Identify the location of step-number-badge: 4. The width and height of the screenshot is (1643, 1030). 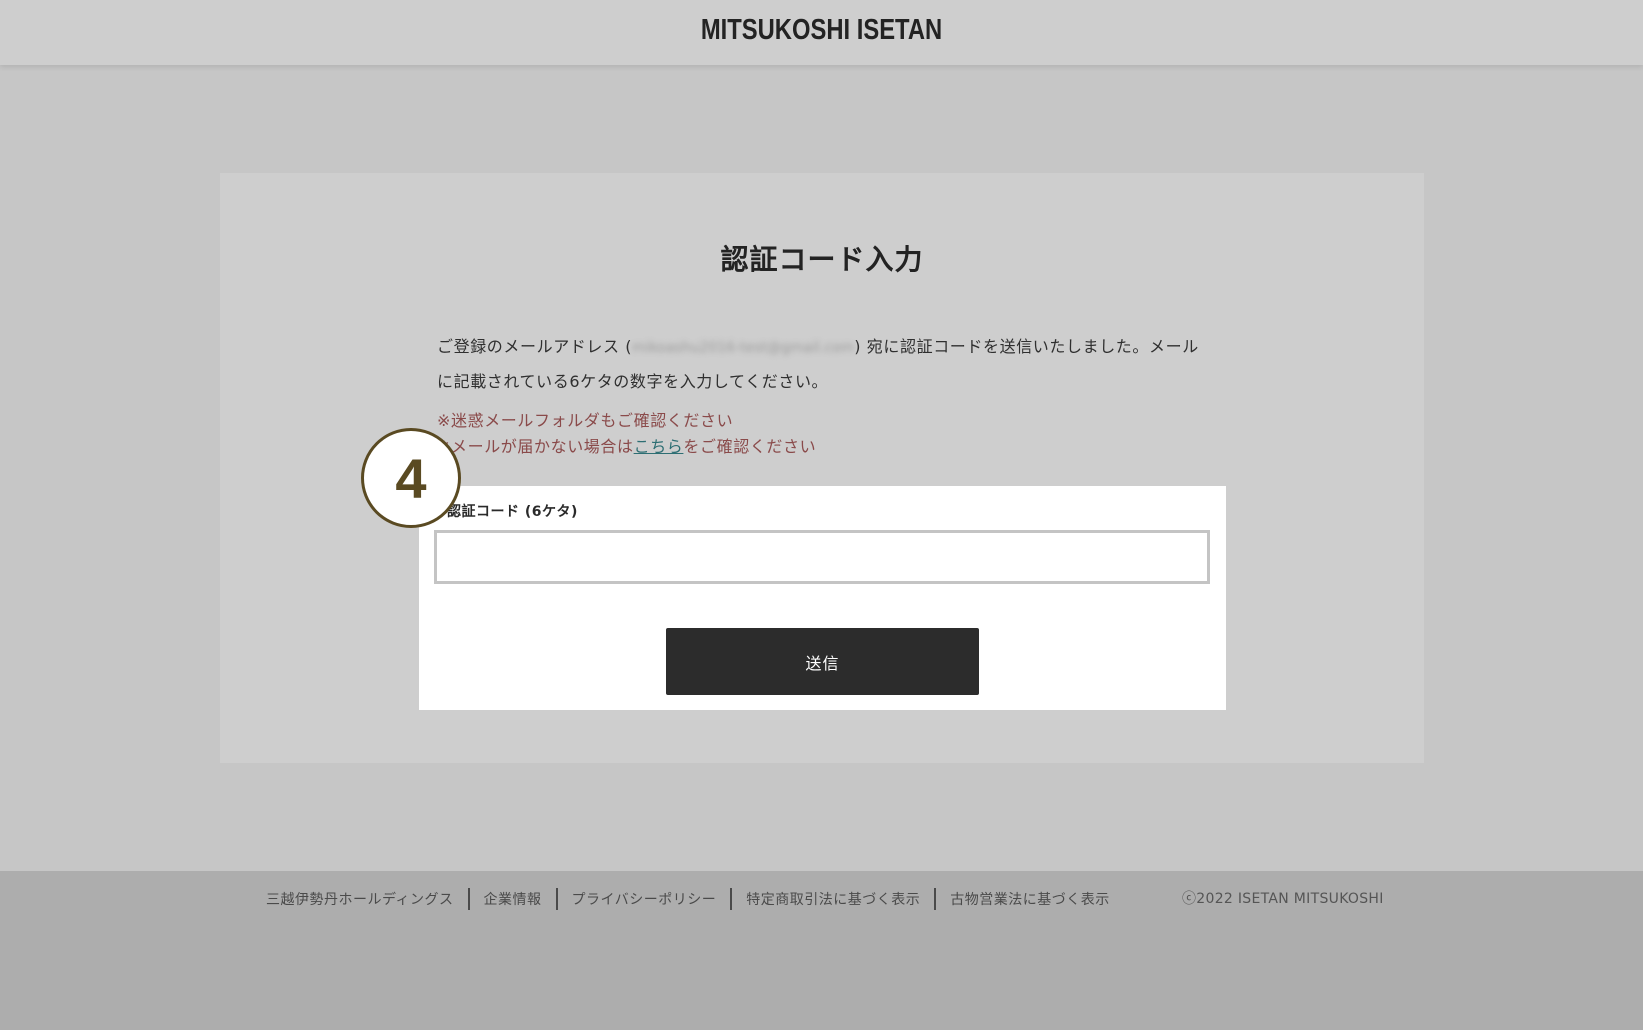
(411, 478).